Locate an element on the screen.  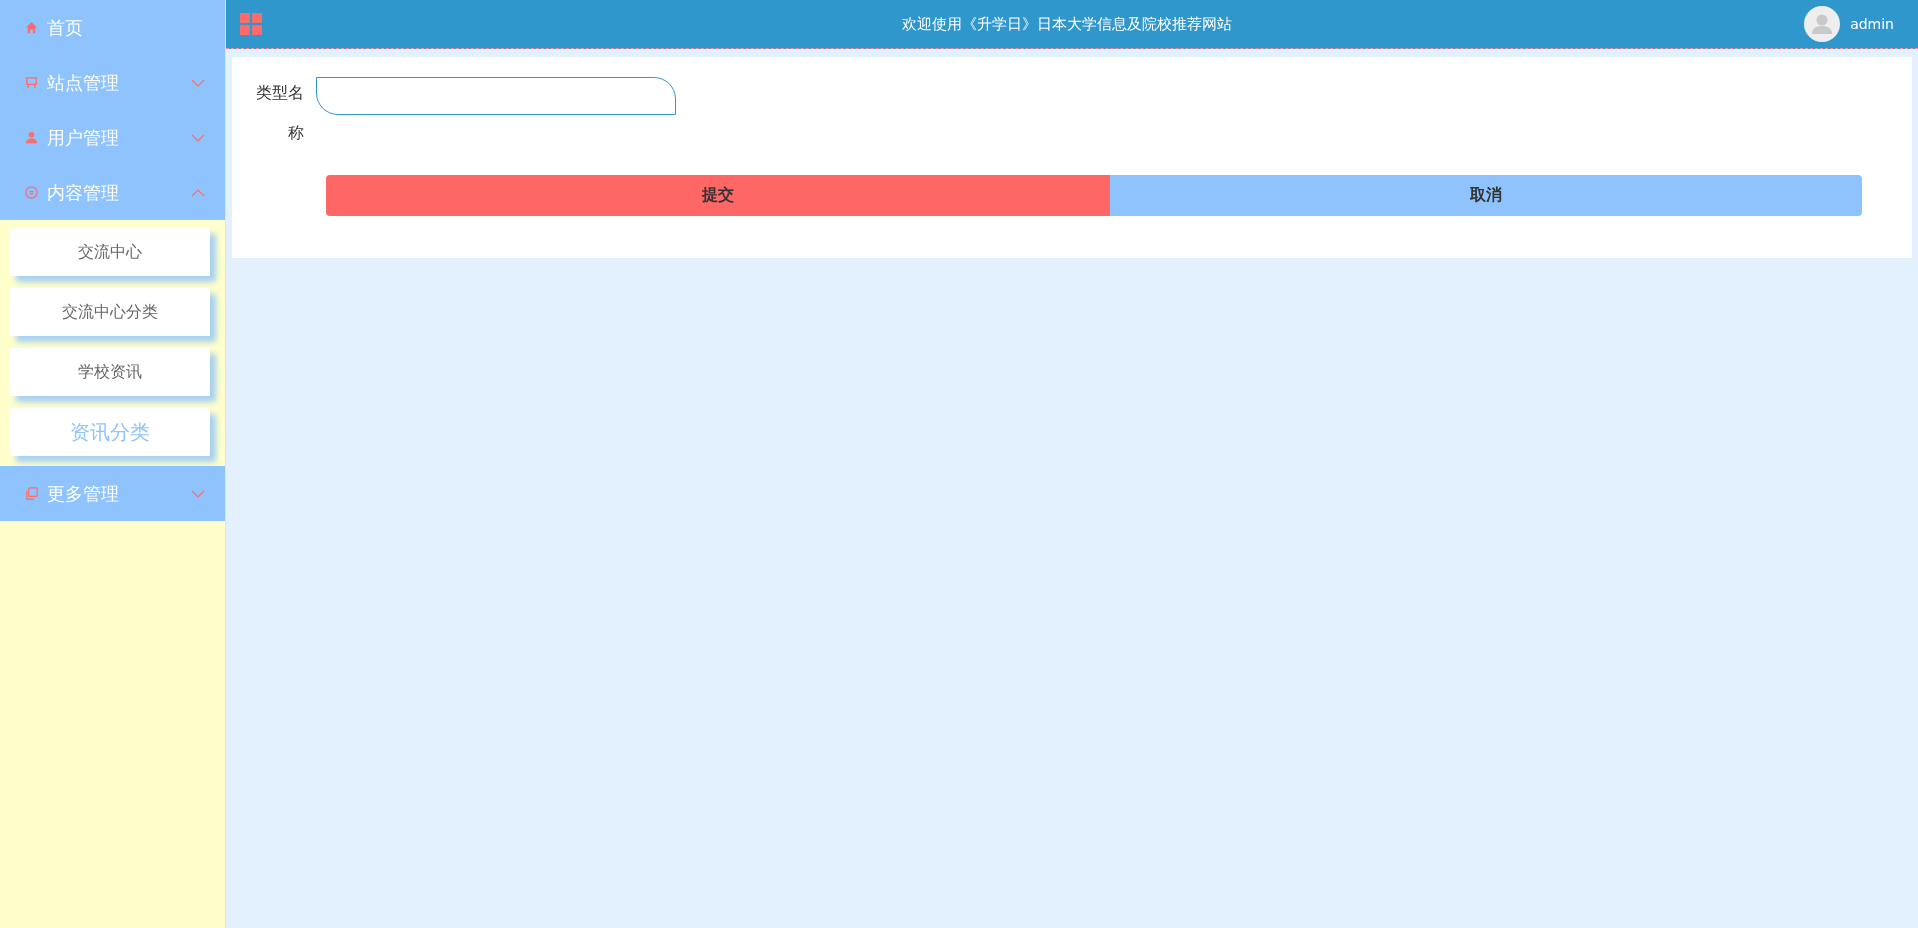
submenu-item: 学校资讯 is located at coordinates (110, 372).